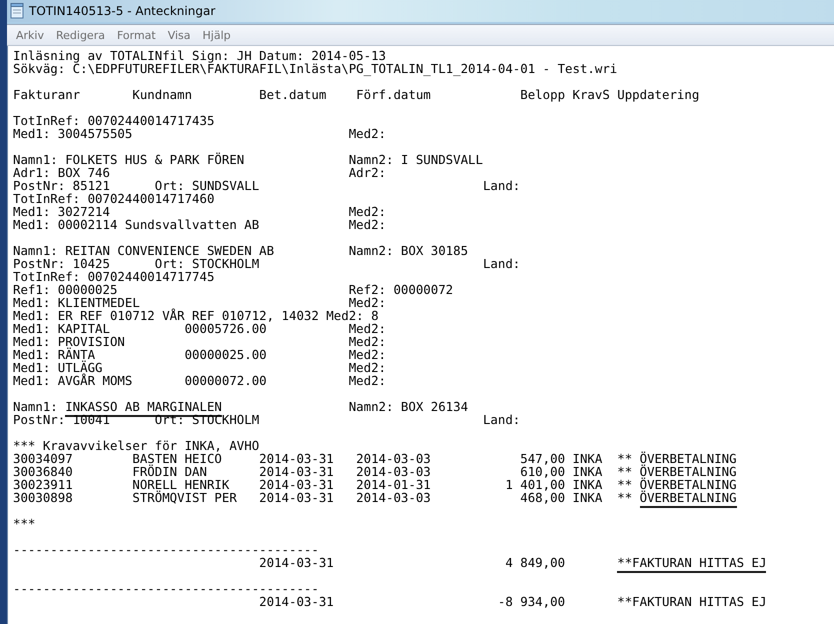 This screenshot has width=834, height=624. I want to click on notepad-icon, so click(17, 11).